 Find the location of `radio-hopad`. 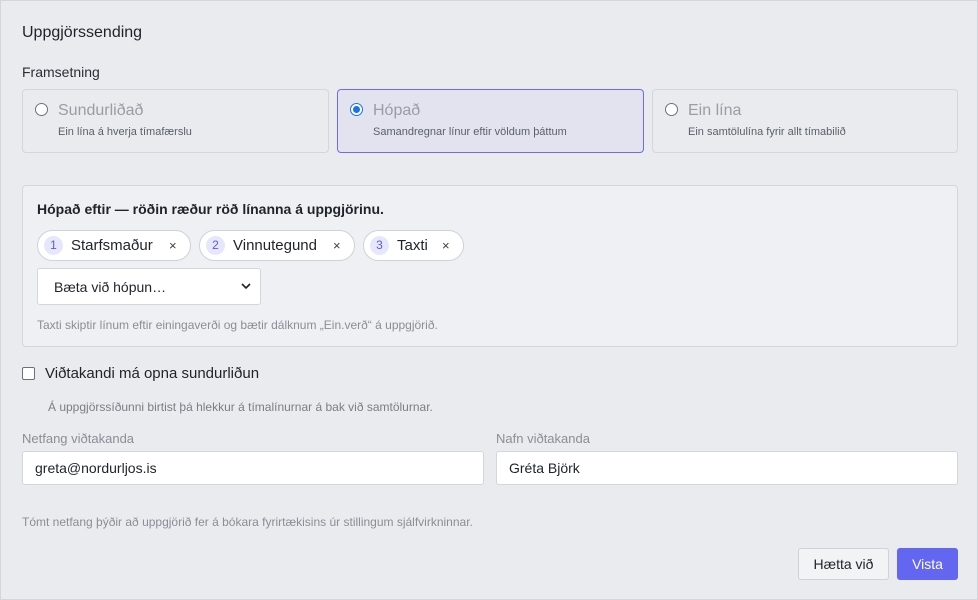

radio-hopad is located at coordinates (356, 109).